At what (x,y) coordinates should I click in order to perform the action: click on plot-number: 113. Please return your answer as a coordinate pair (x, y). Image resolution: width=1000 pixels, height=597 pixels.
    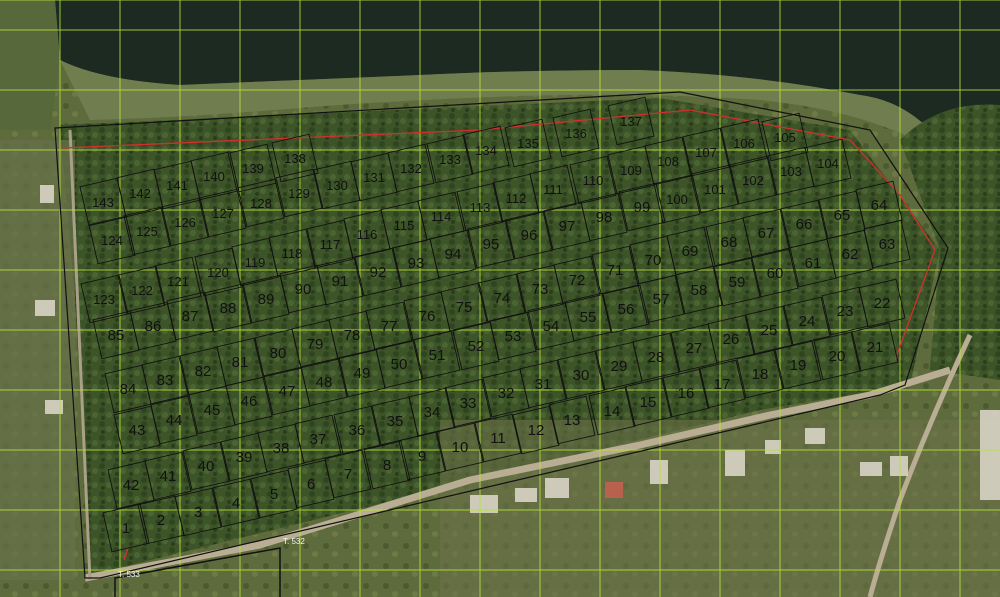
    Looking at the image, I should click on (480, 207).